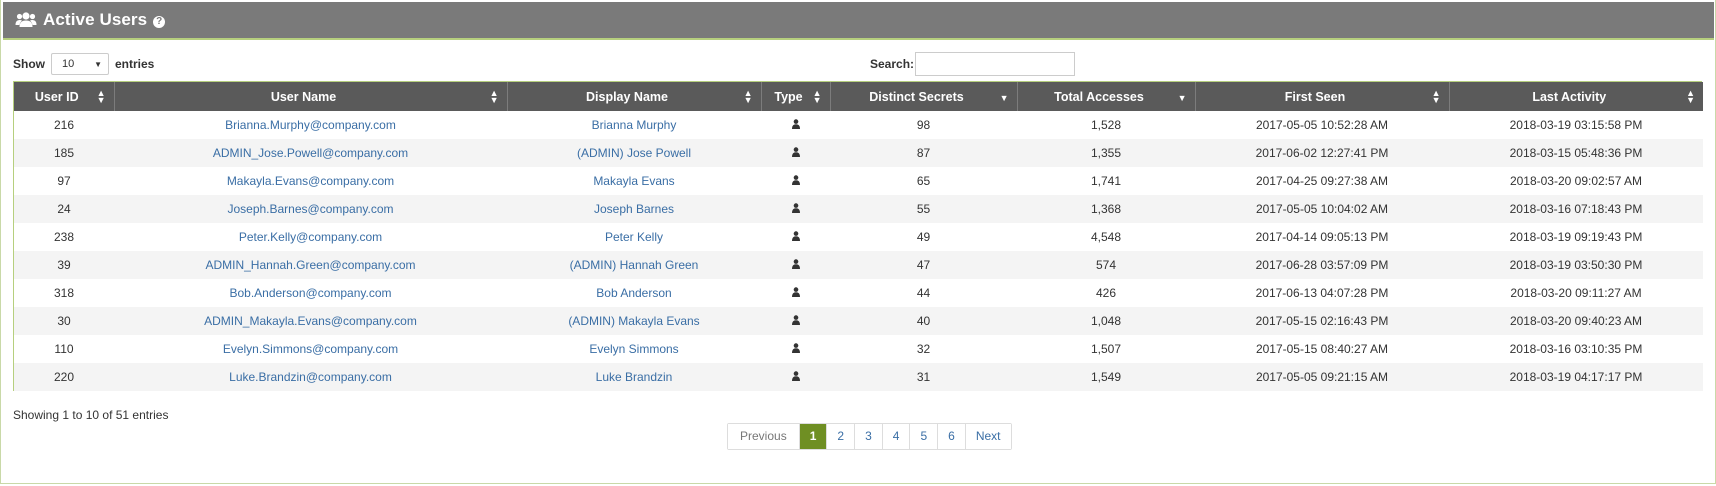 This screenshot has height=486, width=1716. I want to click on user-name-link: Makayla.Evans@company.com, so click(310, 181).